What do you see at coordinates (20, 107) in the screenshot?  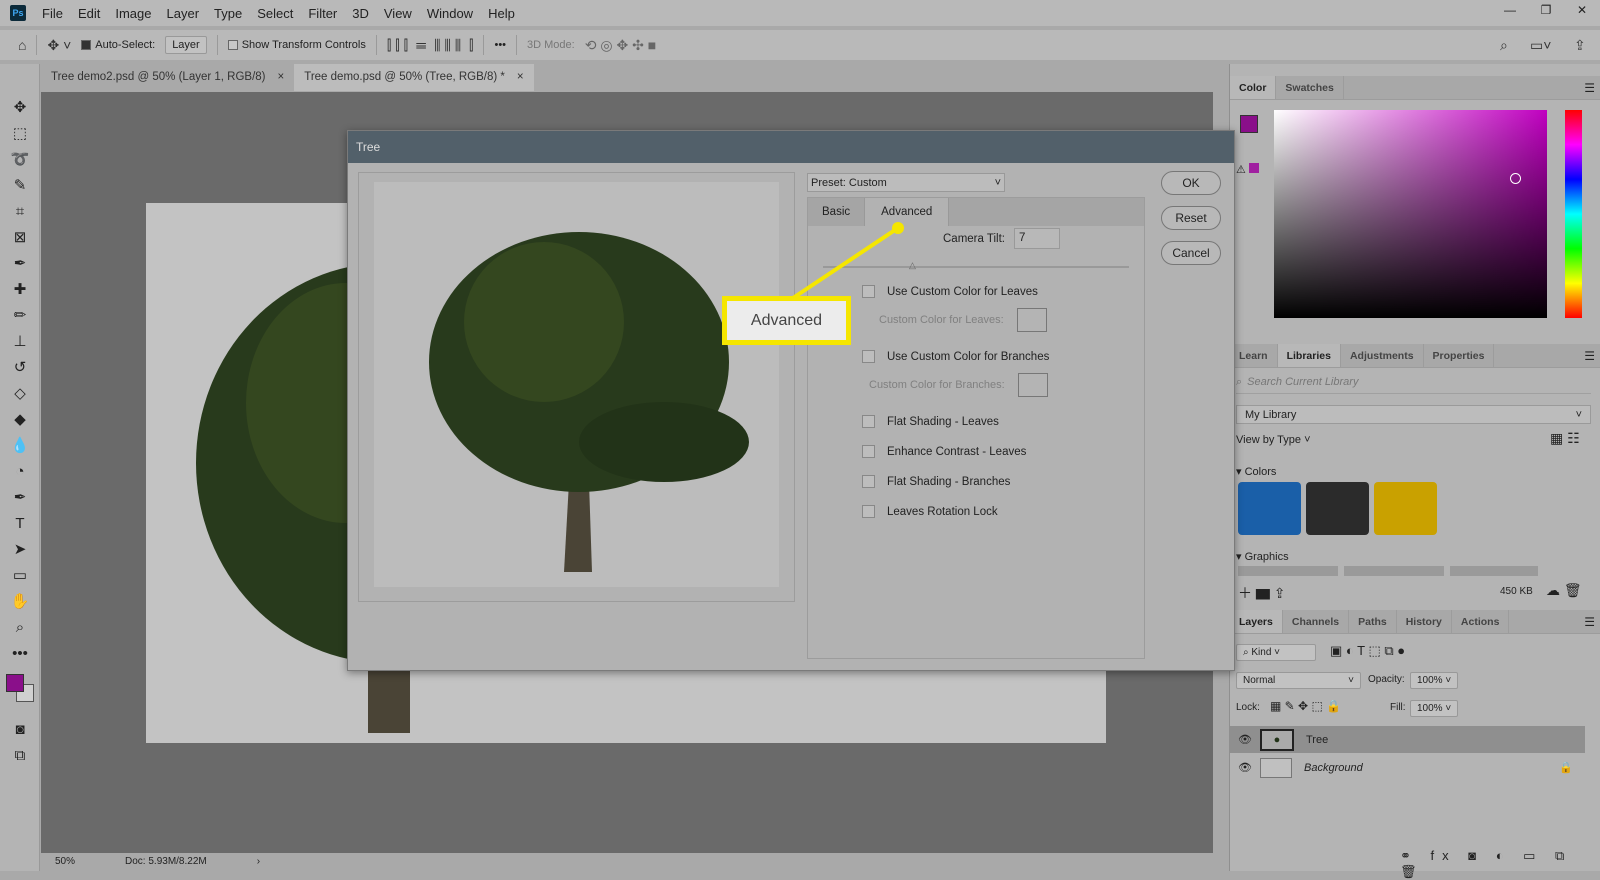 I see `move-tool-icon: ✥` at bounding box center [20, 107].